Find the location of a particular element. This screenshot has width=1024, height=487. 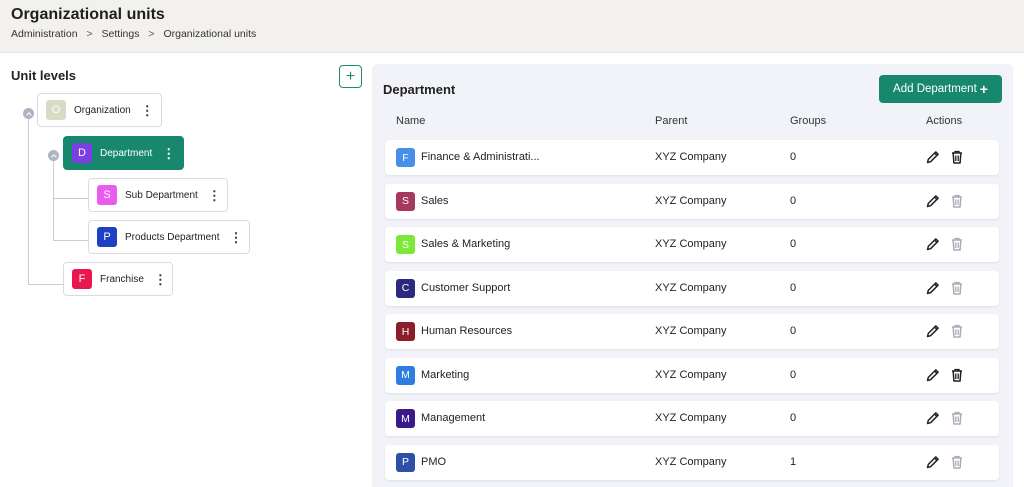

node-badge: D is located at coordinates (82, 153).